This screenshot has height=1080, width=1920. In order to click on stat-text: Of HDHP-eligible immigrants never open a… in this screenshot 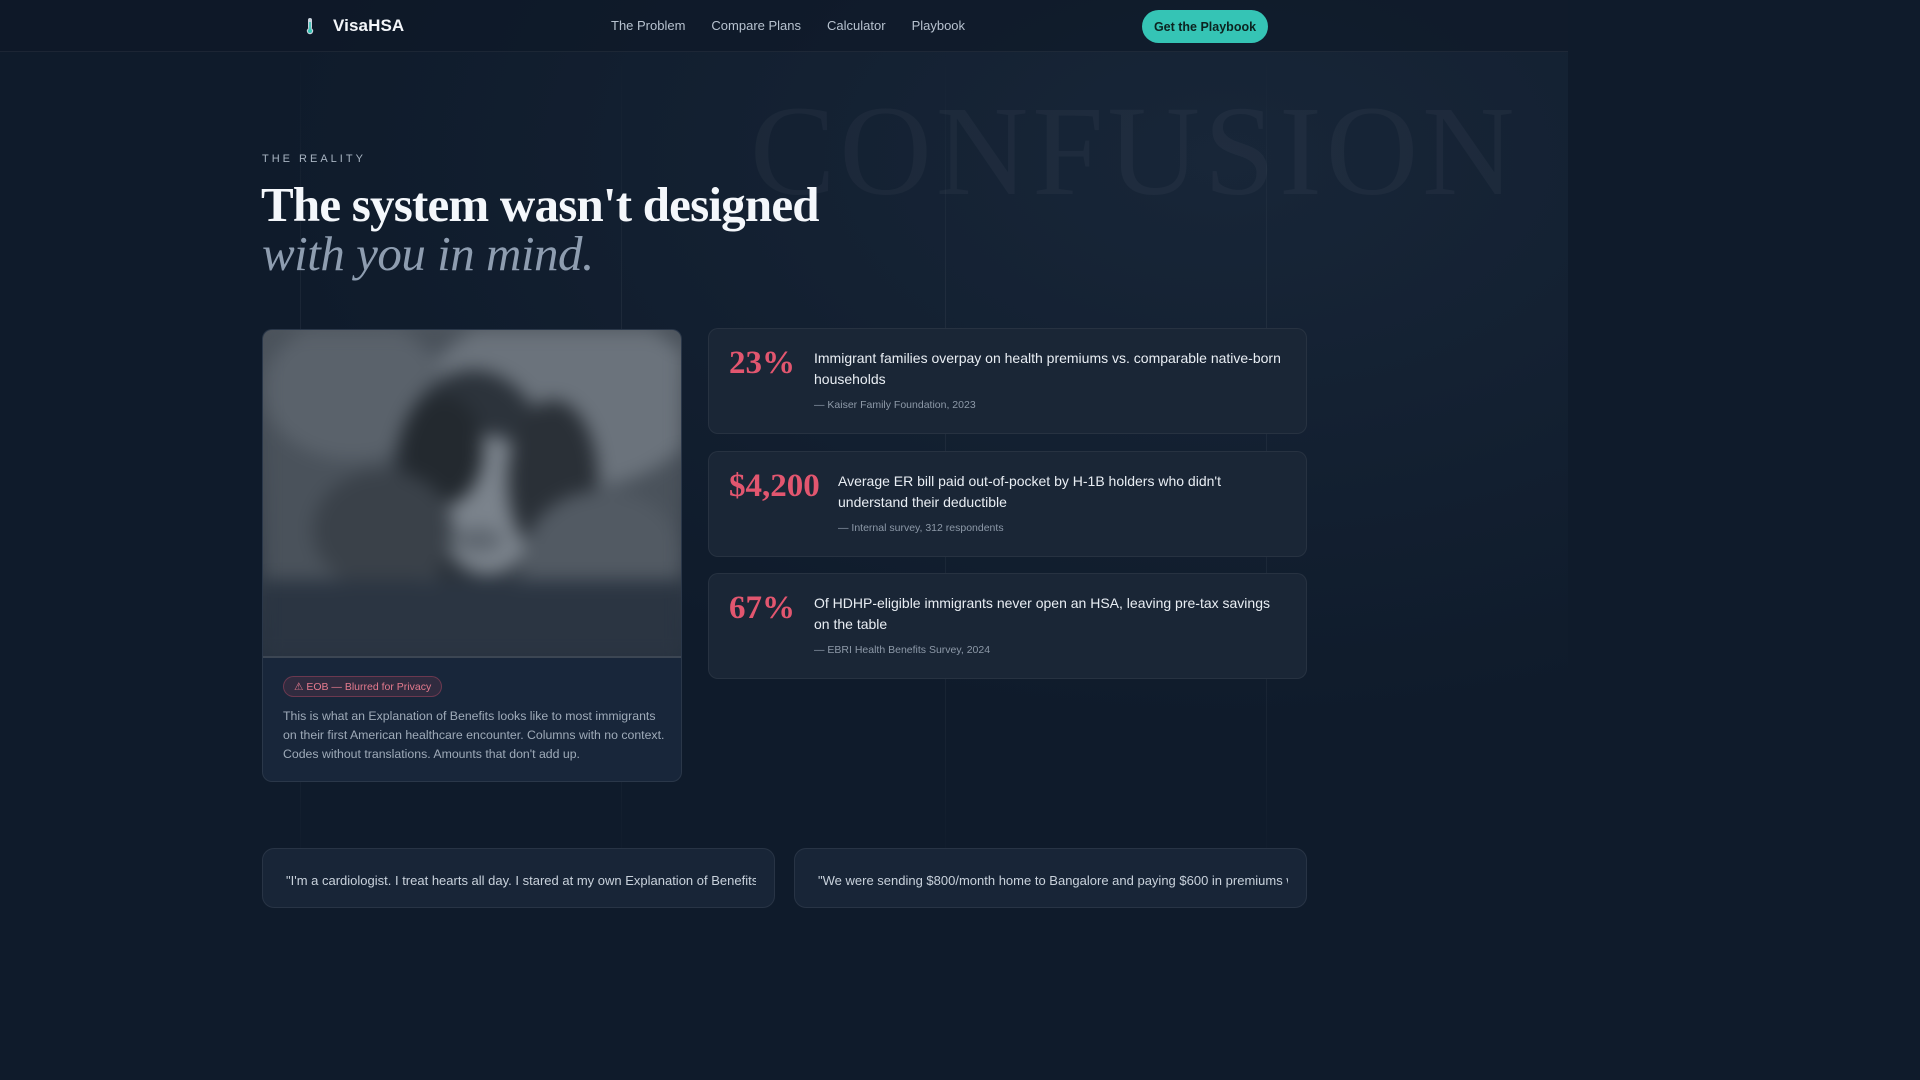, I will do `click(1042, 613)`.